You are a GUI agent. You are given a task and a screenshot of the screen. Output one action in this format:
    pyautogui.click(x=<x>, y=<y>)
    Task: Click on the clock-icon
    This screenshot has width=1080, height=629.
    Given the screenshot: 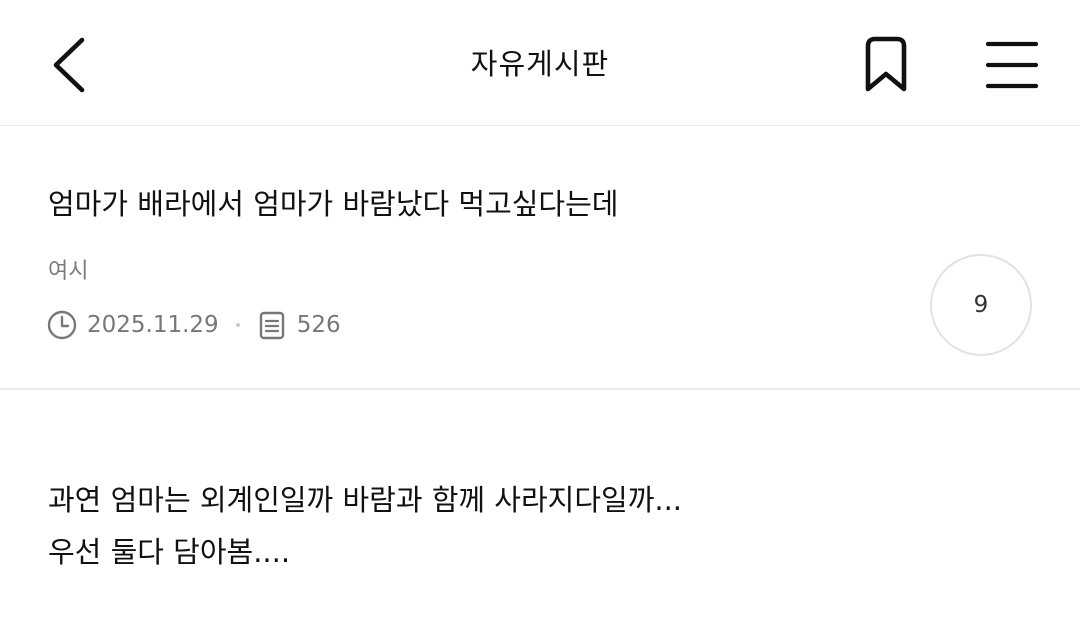 What is the action you would take?
    pyautogui.click(x=62, y=325)
    